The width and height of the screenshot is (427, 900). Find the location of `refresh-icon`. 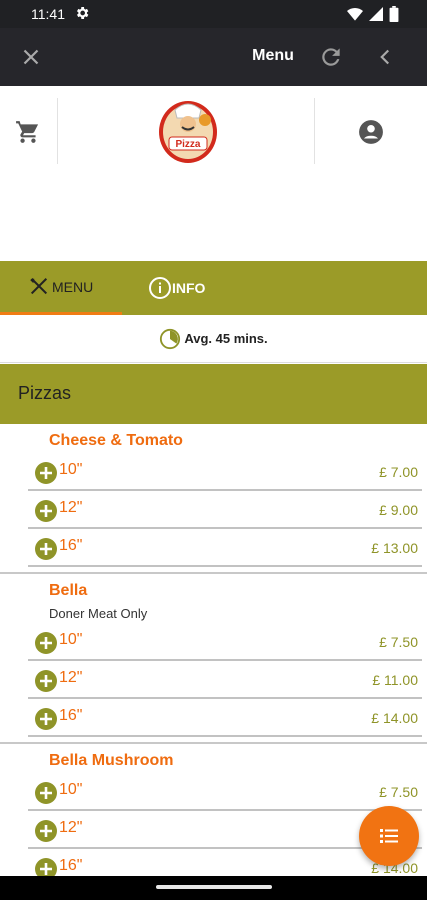

refresh-icon is located at coordinates (331, 57).